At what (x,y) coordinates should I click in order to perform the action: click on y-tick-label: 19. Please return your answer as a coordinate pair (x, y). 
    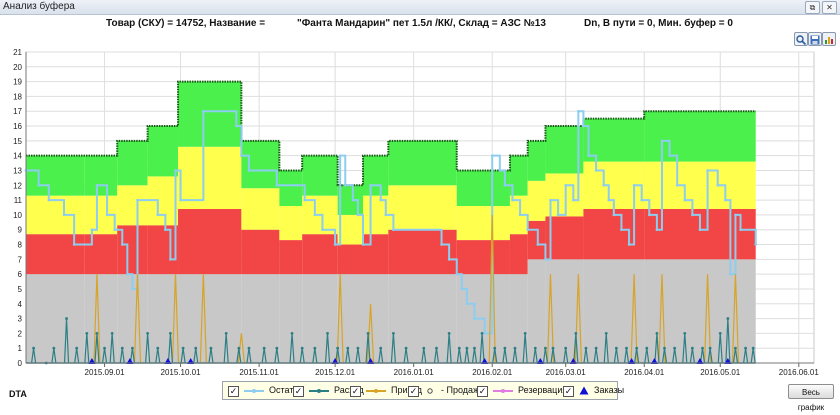
    Looking at the image, I should click on (17, 82).